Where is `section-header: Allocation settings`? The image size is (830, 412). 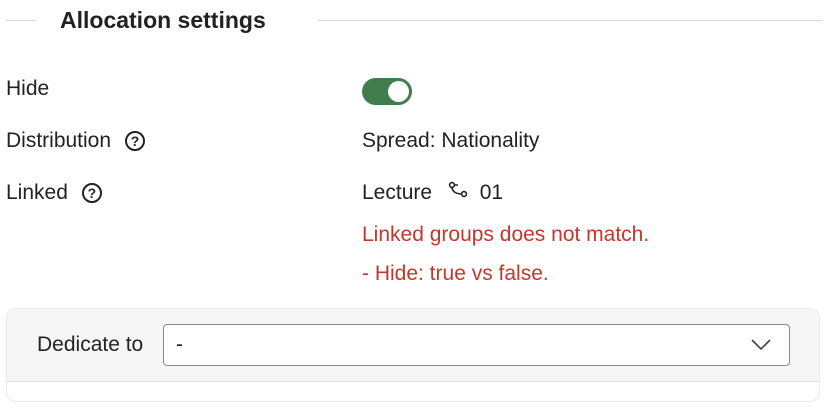 section-header: Allocation settings is located at coordinates (411, 20).